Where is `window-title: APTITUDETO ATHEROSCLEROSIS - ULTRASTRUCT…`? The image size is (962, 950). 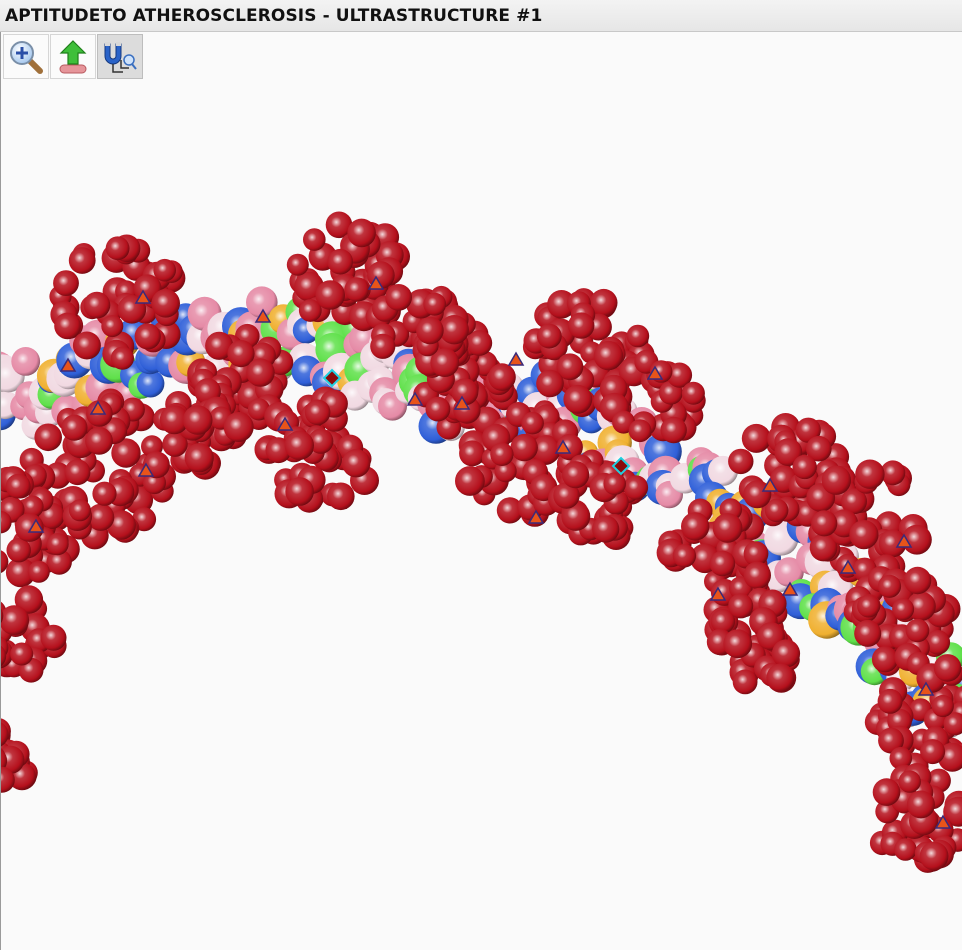
window-title: APTITUDETO ATHEROSCLEROSIS - ULTRASTRUCT… is located at coordinates (274, 16).